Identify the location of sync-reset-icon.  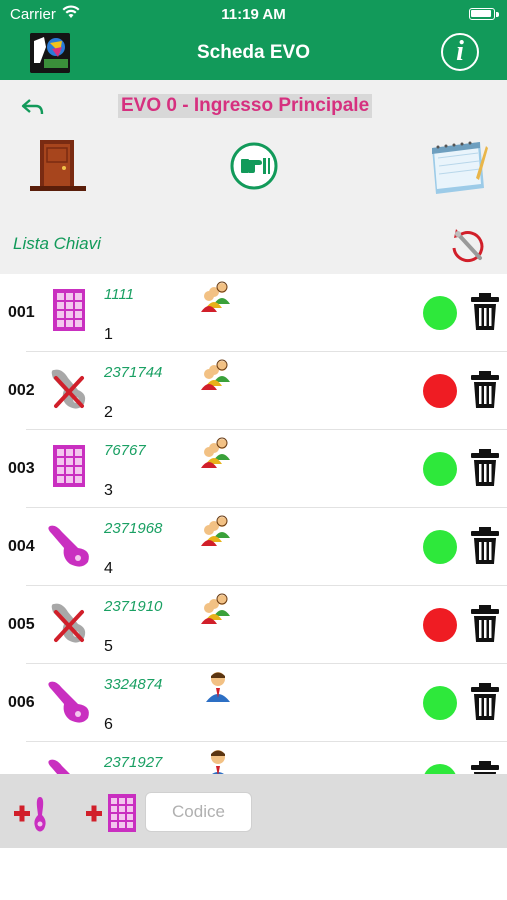
(467, 246).